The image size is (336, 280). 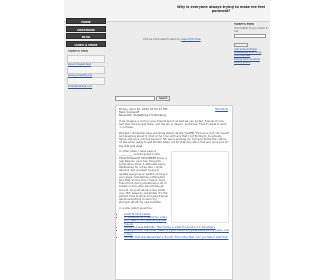 What do you see at coordinates (190, 39) in the screenshot?
I see `powered-by-link: Aqua Foot Free` at bounding box center [190, 39].